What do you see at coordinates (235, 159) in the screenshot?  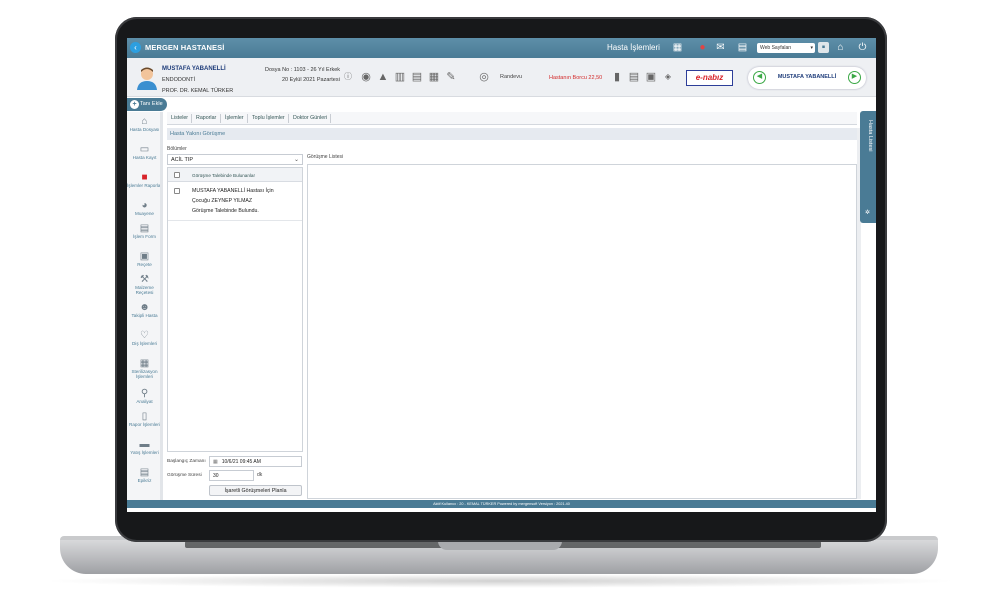 I see `bolum-select: ACİL TIP ⌄` at bounding box center [235, 159].